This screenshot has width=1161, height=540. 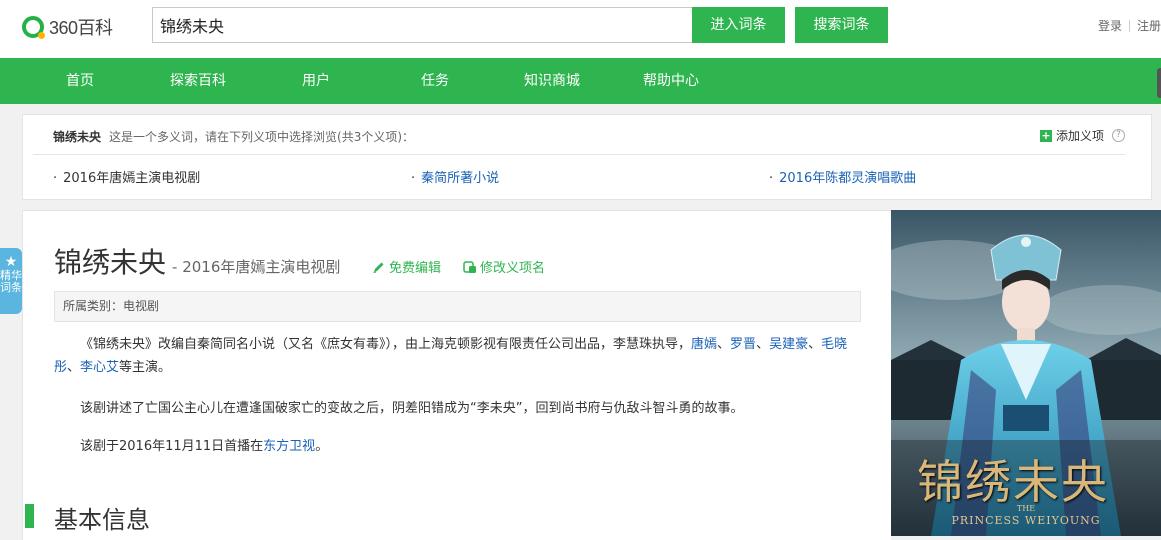 What do you see at coordinates (378, 267) in the screenshot?
I see `pencil-icon` at bounding box center [378, 267].